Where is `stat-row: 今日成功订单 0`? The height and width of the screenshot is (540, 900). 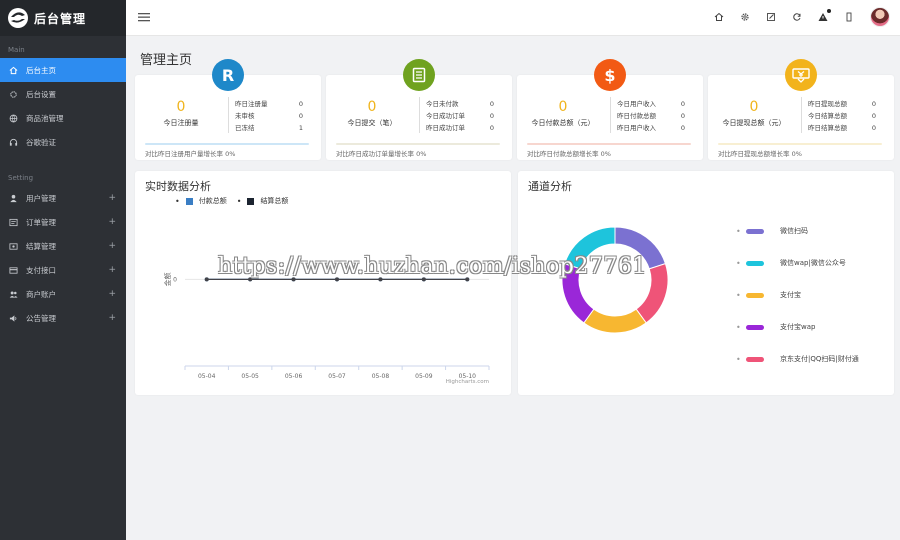 stat-row: 今日成功订单 0 is located at coordinates (466, 116).